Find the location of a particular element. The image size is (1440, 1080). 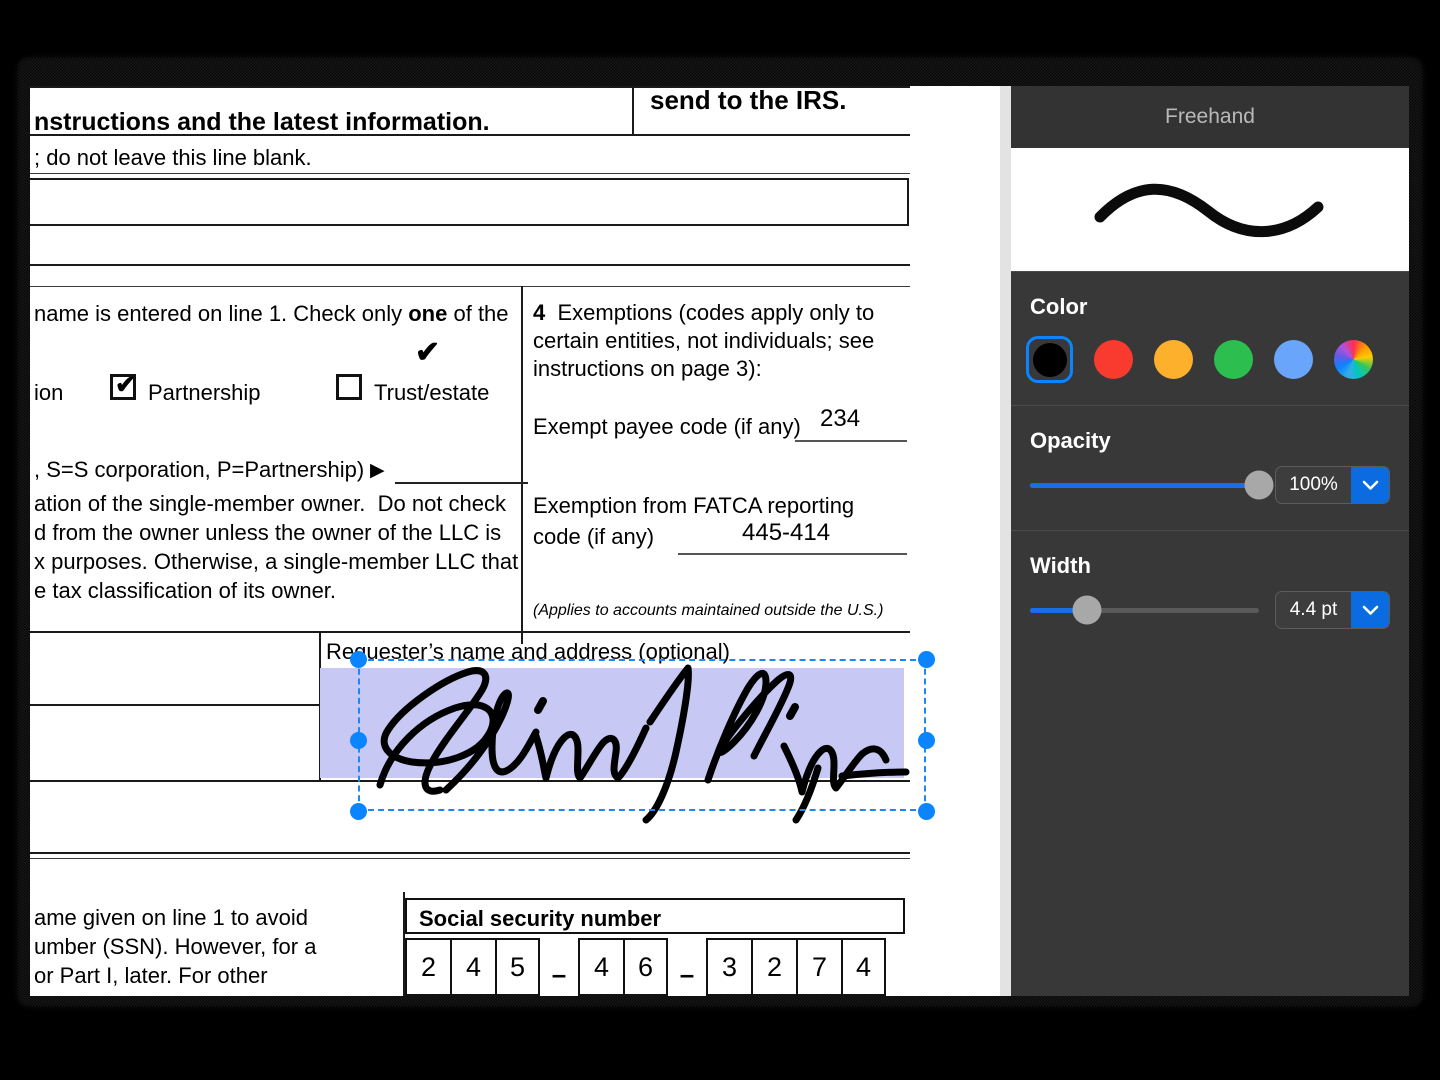

chevron-down-icon is located at coordinates (1370, 485).